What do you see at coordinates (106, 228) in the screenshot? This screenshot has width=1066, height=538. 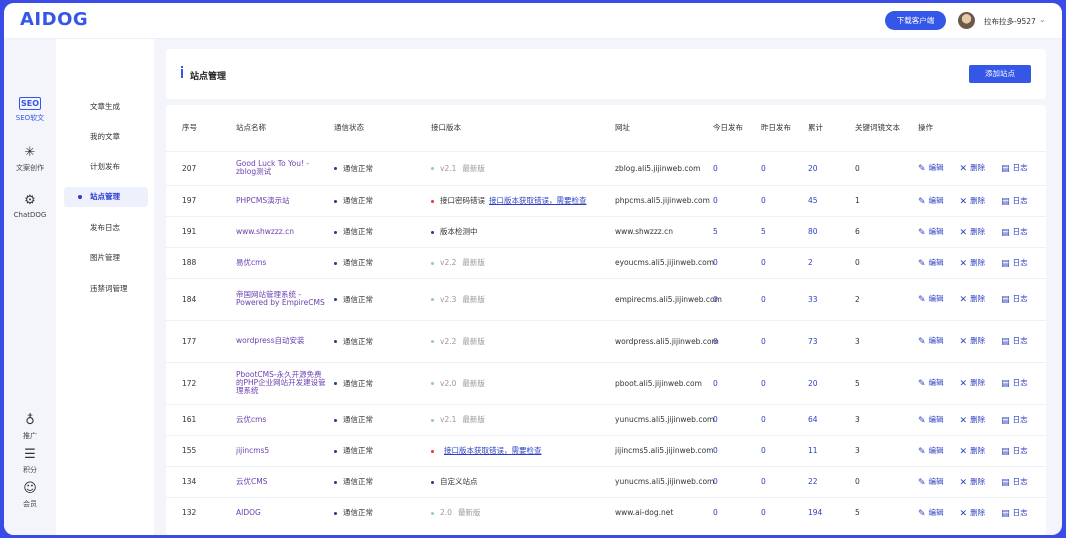 I see `sidebar-item-publish-log: 发布日志` at bounding box center [106, 228].